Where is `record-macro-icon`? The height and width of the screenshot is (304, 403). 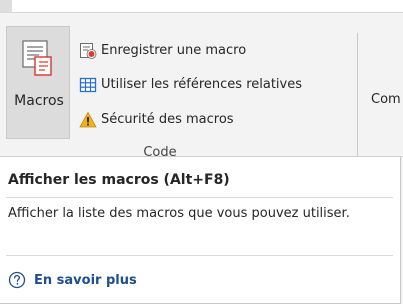 record-macro-icon is located at coordinates (88, 51).